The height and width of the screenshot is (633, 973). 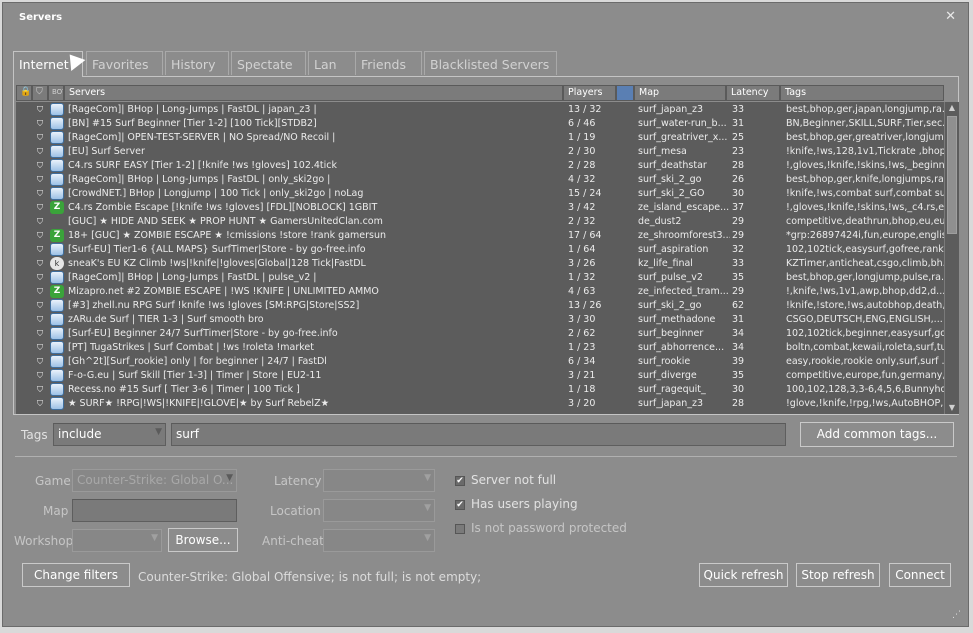 I want to click on map-icon, so click(x=625, y=93).